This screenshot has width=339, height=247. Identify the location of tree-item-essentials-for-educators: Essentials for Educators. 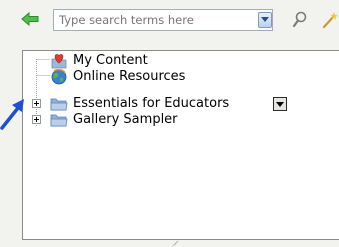
(181, 104).